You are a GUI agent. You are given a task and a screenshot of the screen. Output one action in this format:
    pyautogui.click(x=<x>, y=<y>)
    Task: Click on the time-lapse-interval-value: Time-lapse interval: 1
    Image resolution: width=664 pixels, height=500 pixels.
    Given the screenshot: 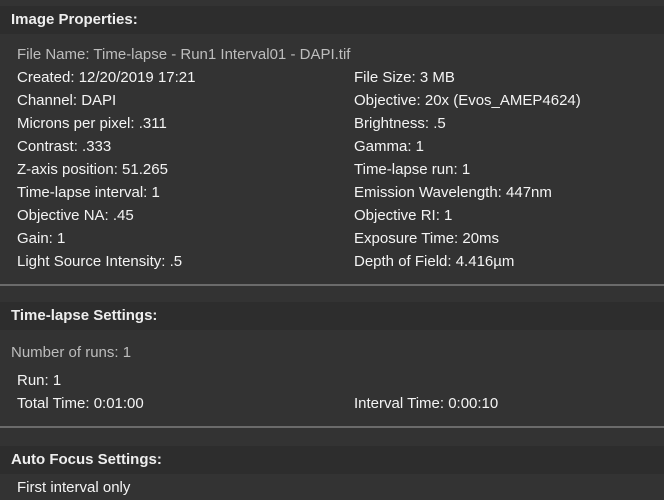 What is the action you would take?
    pyautogui.click(x=88, y=192)
    